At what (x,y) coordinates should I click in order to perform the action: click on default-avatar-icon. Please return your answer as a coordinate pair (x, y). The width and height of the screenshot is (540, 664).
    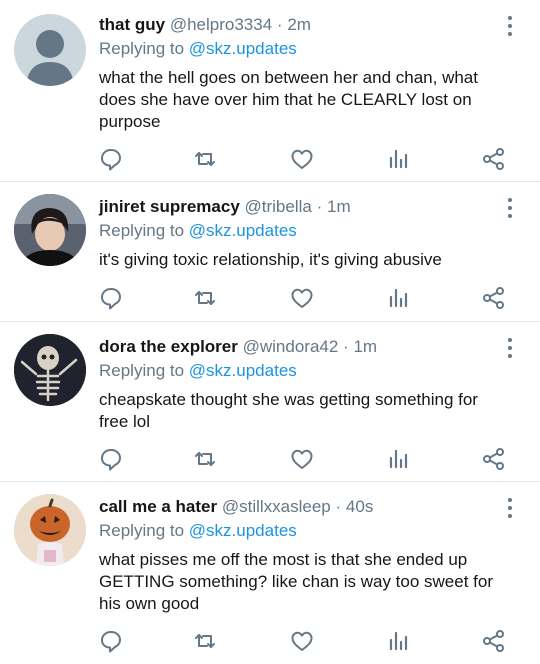
    Looking at the image, I should click on (50, 58).